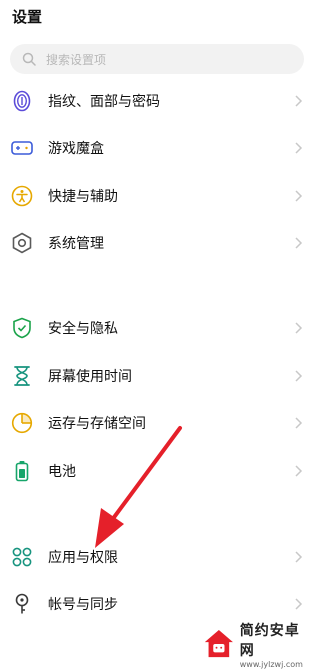 Image resolution: width=320 pixels, height=669 pixels. I want to click on watermark-url: www.jylzwj.com, so click(271, 664).